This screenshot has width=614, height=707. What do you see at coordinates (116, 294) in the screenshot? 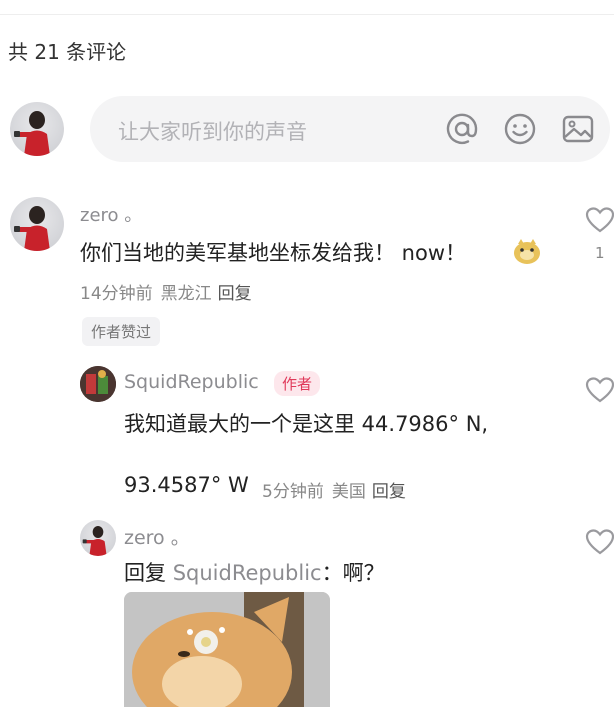
I see `comment-time: 14分钟前` at bounding box center [116, 294].